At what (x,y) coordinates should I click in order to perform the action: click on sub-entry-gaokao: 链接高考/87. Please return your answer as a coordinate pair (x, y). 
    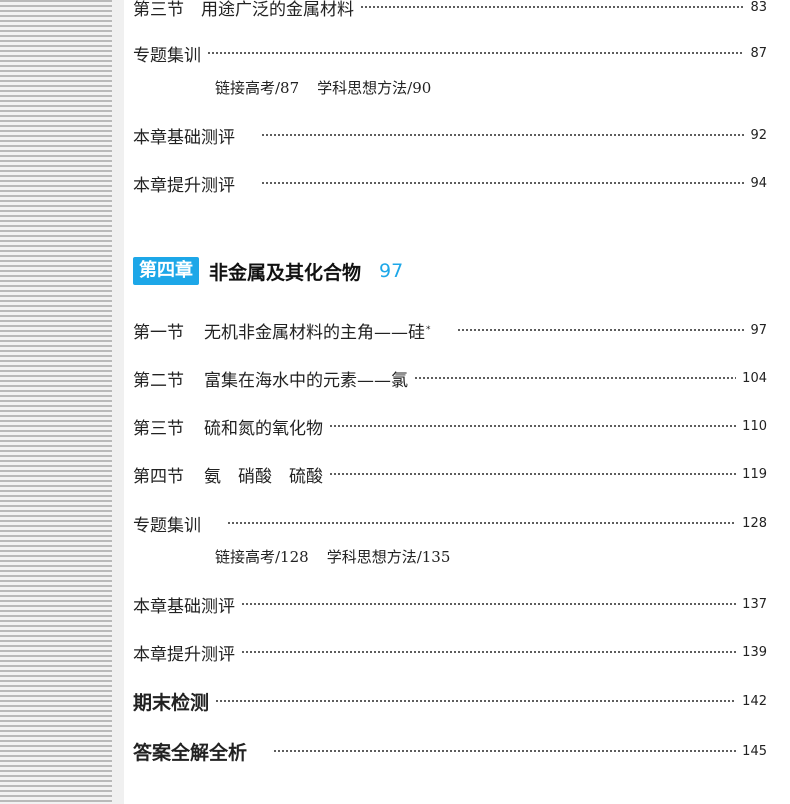
    Looking at the image, I should click on (257, 88).